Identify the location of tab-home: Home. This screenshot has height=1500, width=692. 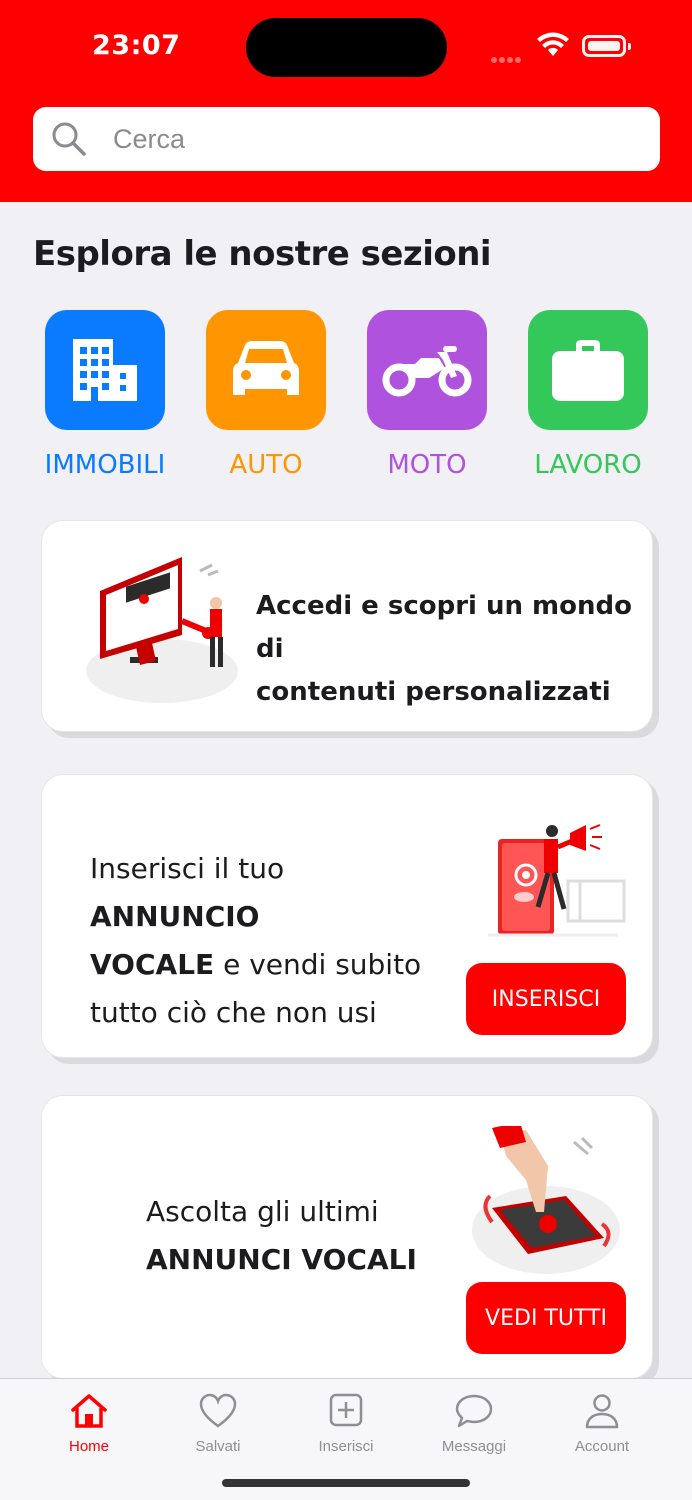
(89, 1424).